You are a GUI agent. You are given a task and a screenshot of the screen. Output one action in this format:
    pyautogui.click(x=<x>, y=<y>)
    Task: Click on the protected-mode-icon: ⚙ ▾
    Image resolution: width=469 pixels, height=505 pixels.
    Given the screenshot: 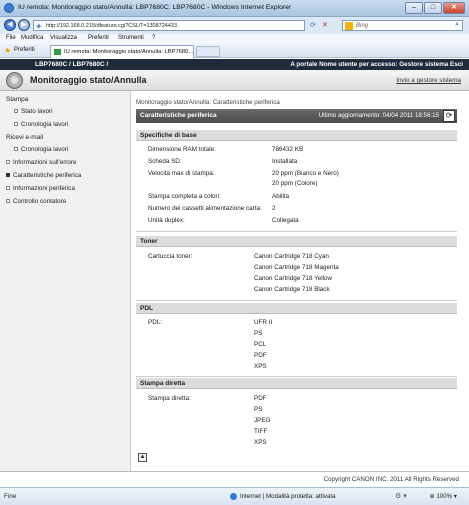 What is the action you would take?
    pyautogui.click(x=401, y=496)
    